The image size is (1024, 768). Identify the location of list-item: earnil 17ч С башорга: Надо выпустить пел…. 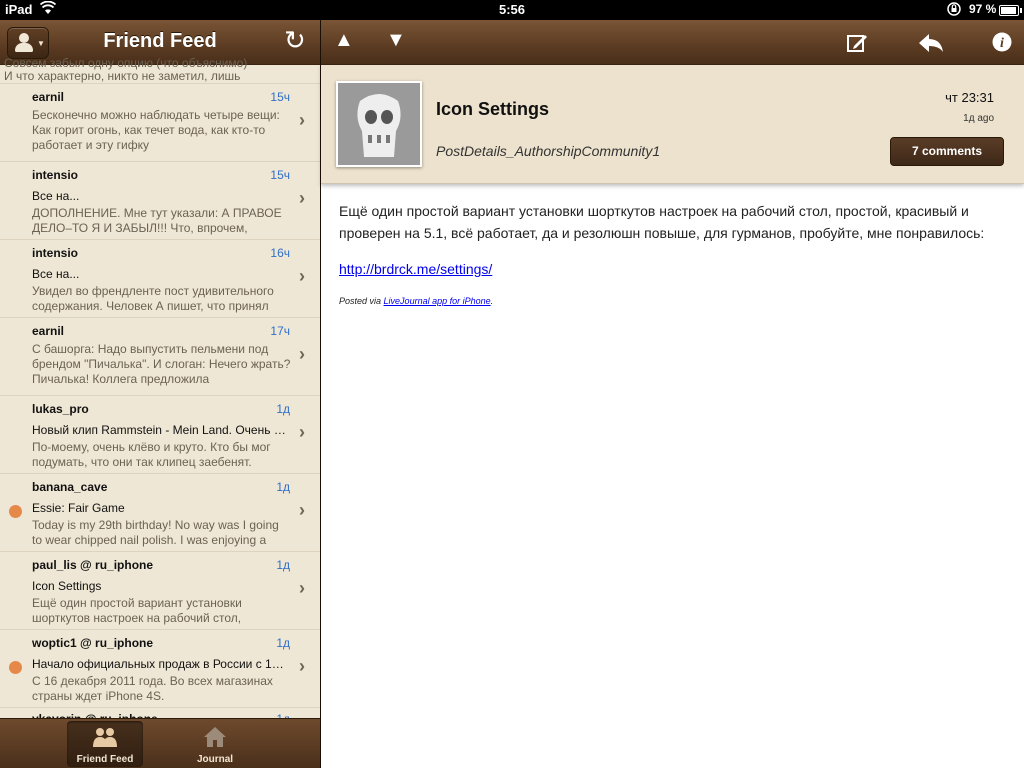
(160, 357).